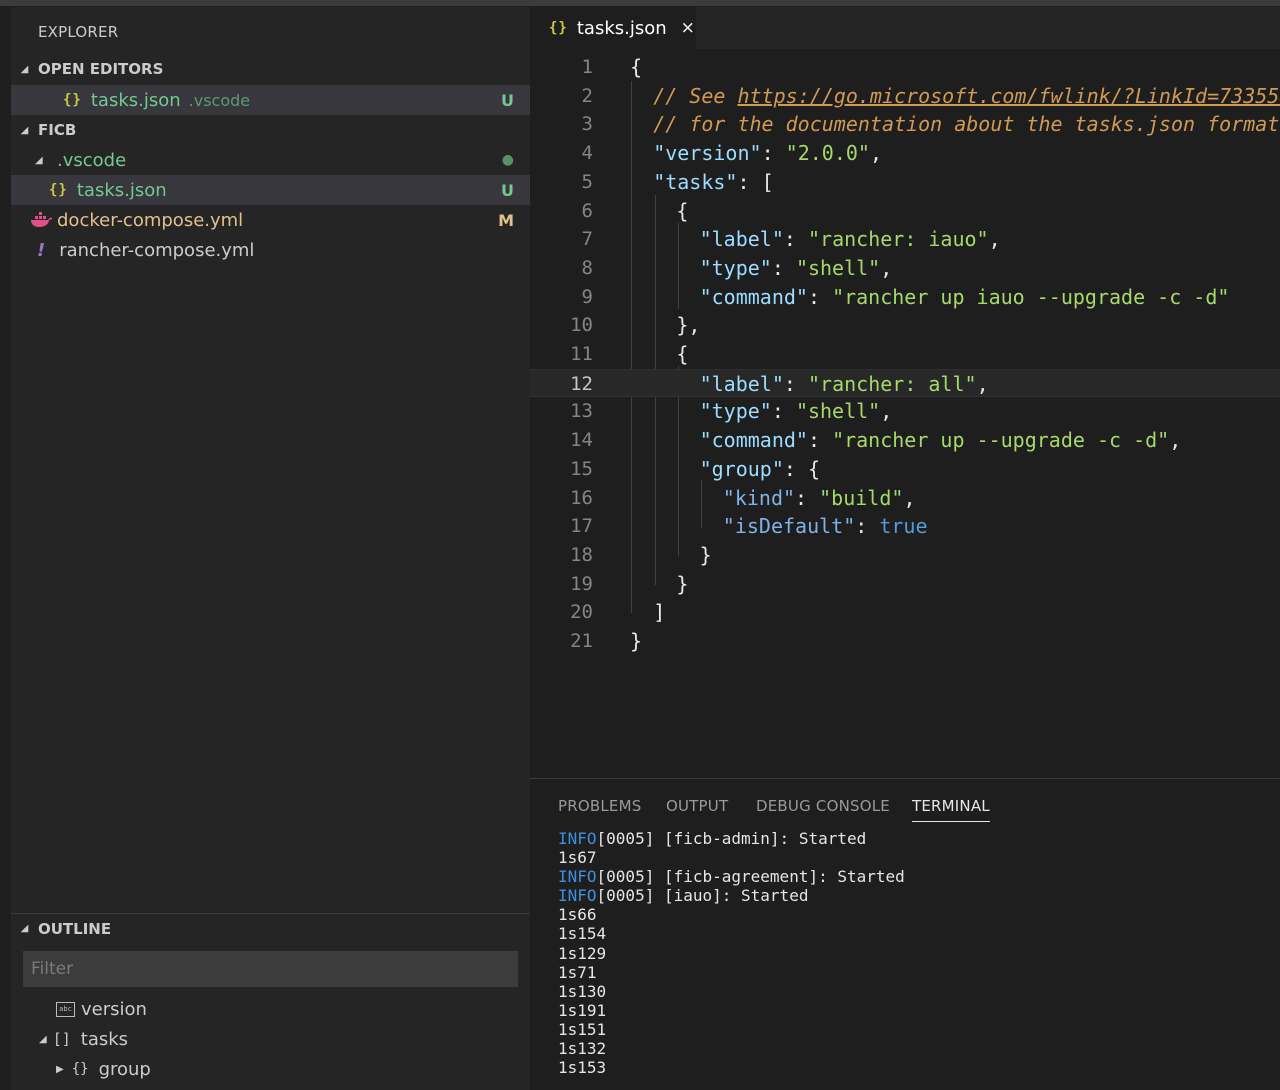  I want to click on line-text: "group": {, so click(760, 469).